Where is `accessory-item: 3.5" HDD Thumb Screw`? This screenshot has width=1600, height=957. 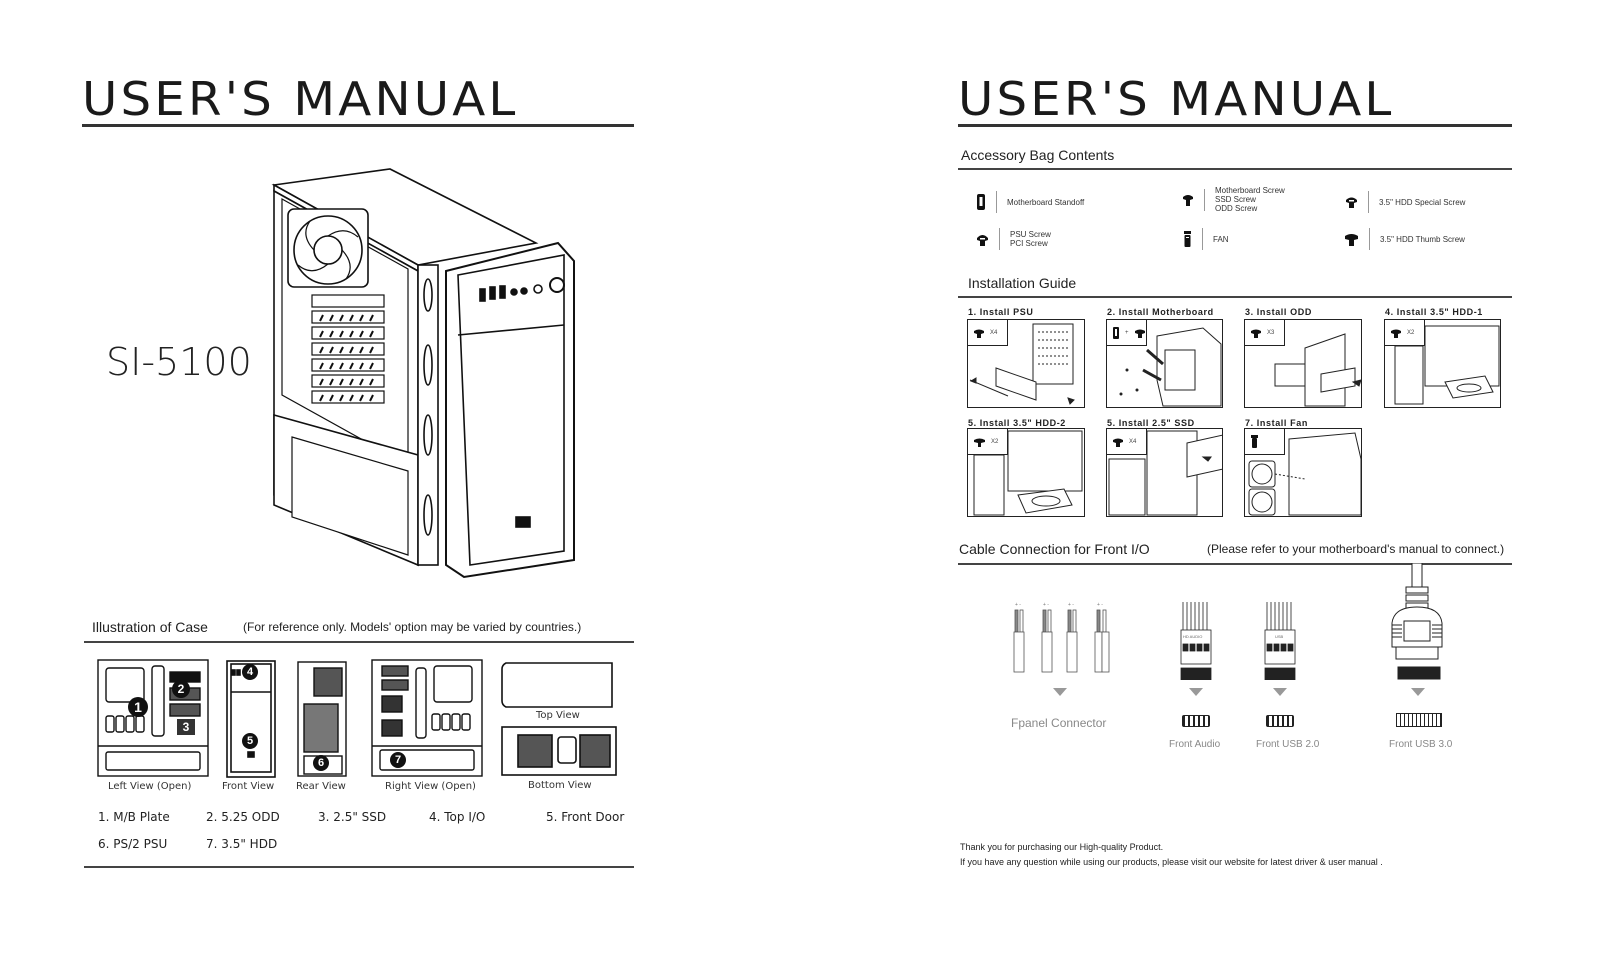
accessory-item: 3.5" HDD Thumb Screw is located at coordinates (1404, 239).